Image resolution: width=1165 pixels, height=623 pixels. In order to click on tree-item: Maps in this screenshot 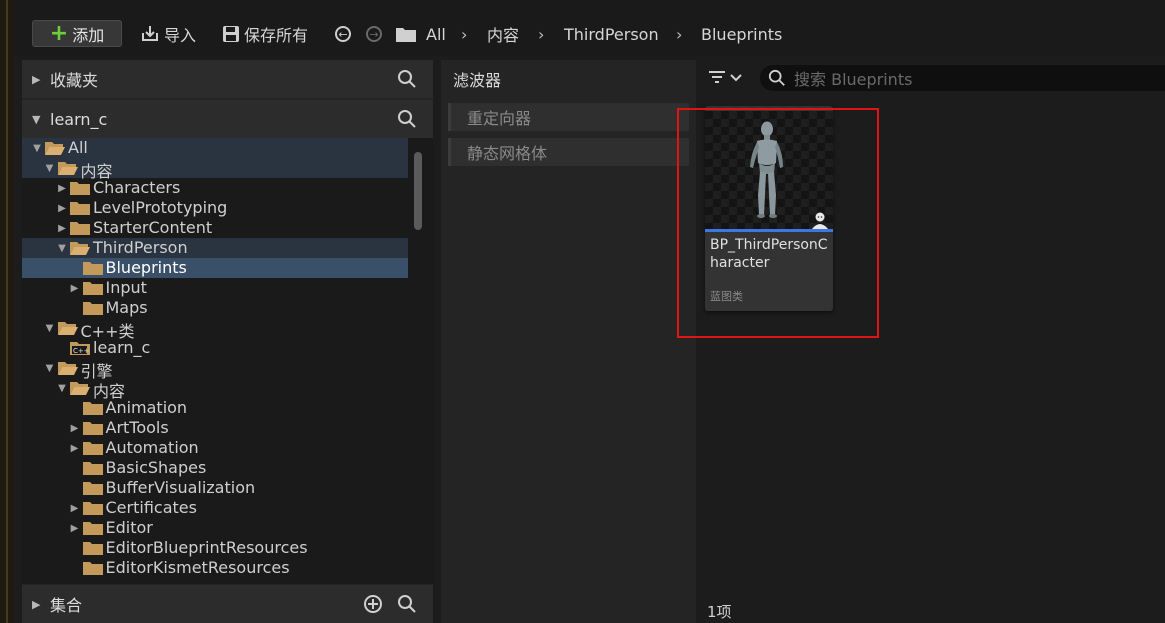, I will do `click(215, 308)`.